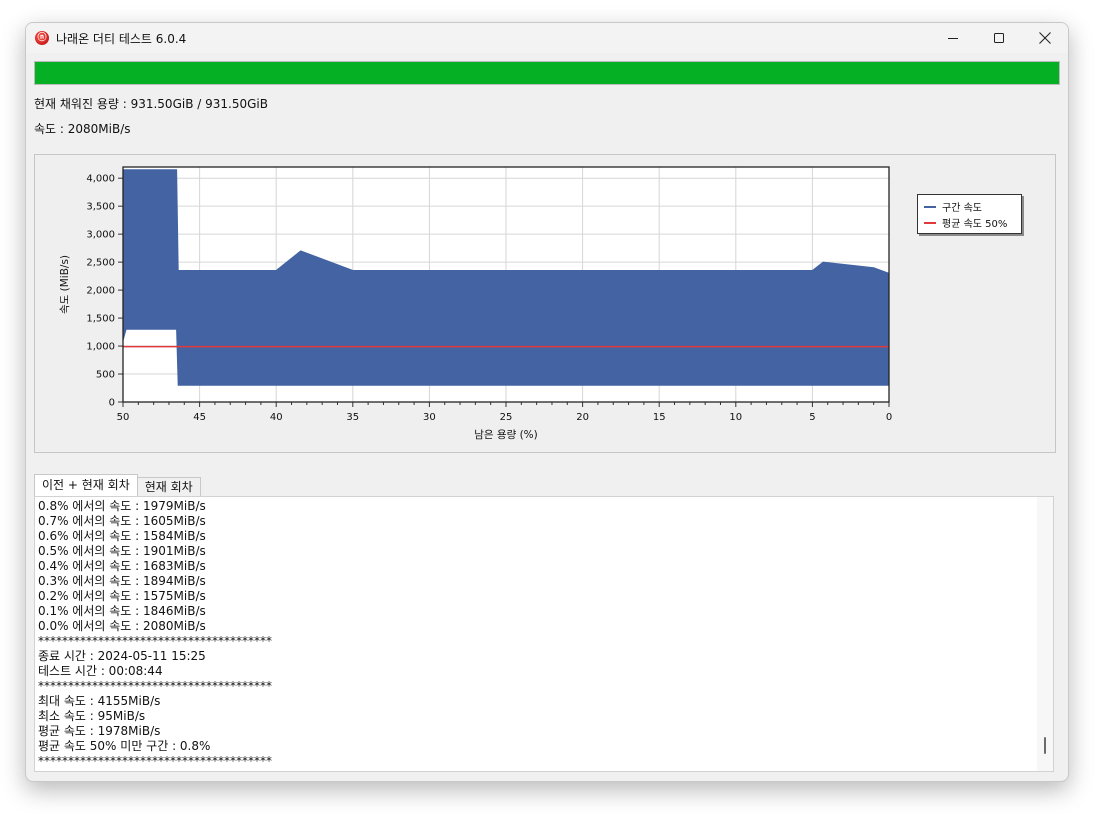  Describe the element at coordinates (99, 701) in the screenshot. I see `log-line: 최대 속도 : 4155MiB/s` at that location.